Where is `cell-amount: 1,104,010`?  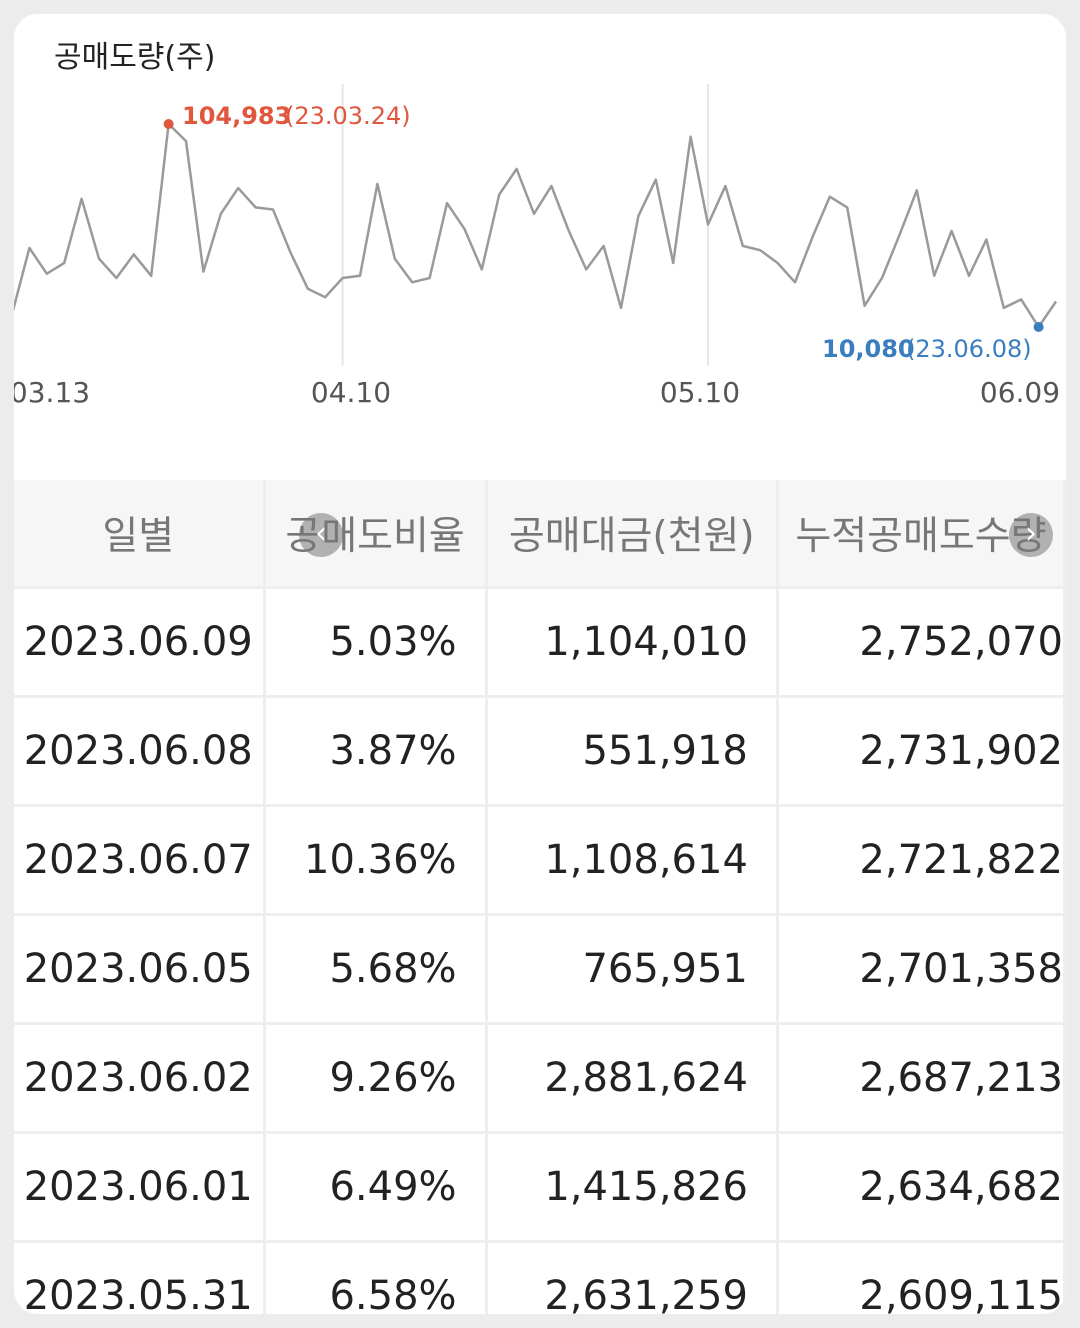 cell-amount: 1,104,010 is located at coordinates (631, 642).